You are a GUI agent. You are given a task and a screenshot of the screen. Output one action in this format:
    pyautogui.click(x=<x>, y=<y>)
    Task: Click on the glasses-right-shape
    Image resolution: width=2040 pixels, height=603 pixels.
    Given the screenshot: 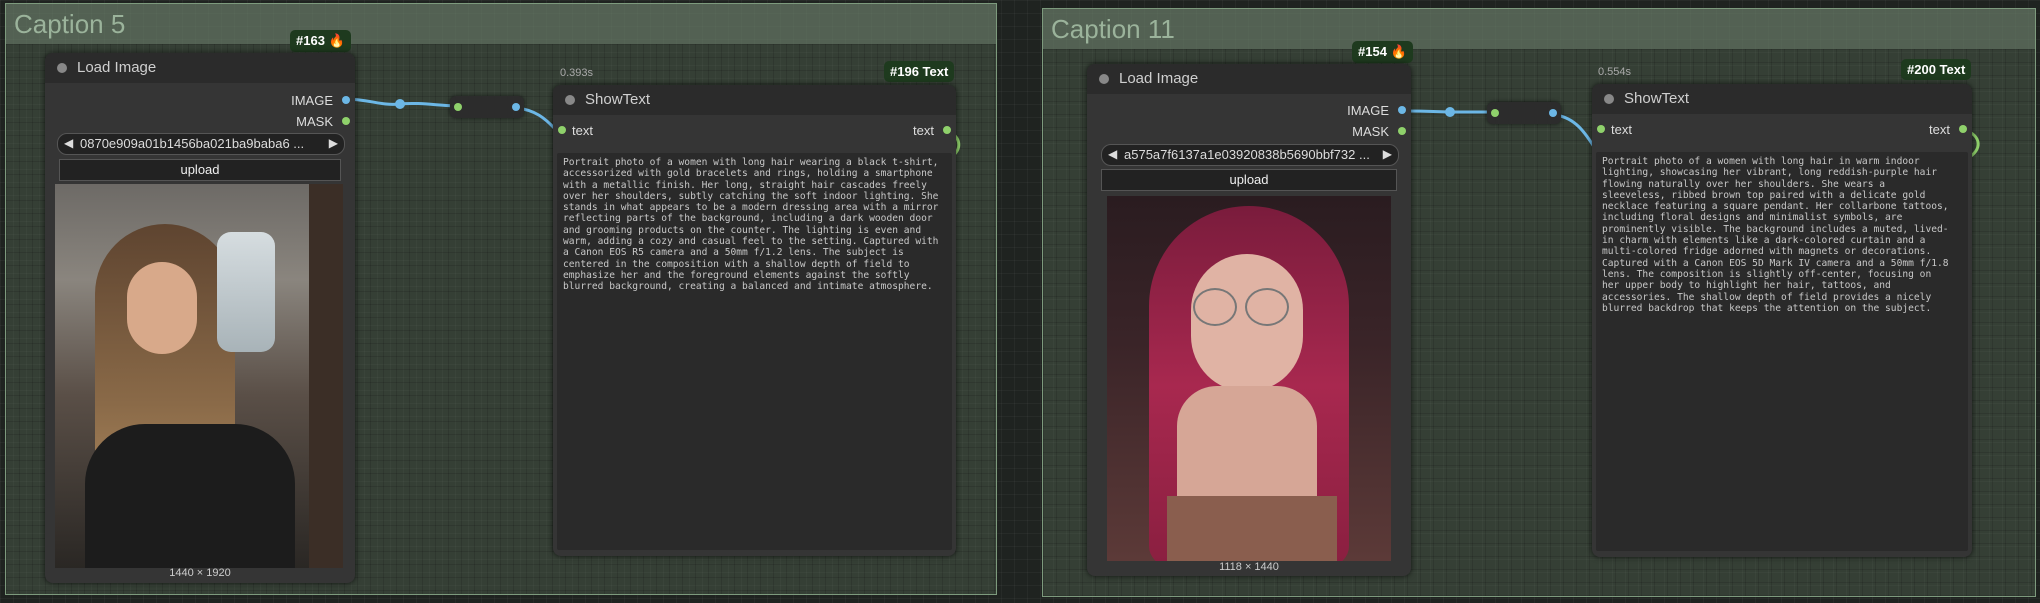 What is the action you would take?
    pyautogui.click(x=1267, y=307)
    